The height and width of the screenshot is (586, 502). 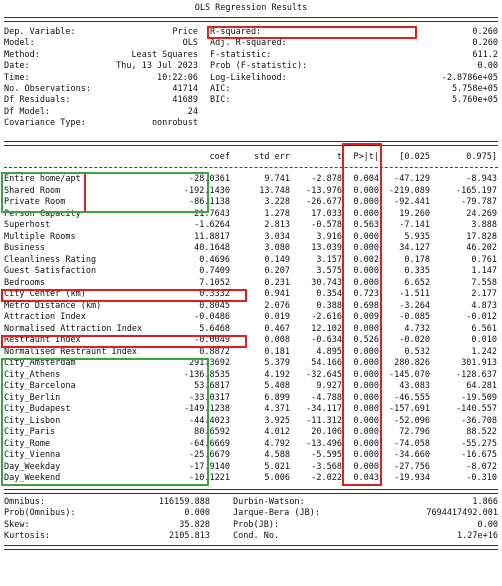 What do you see at coordinates (259, 66) in the screenshot?
I see `header-right-label: Prob (F-statistic):` at bounding box center [259, 66].